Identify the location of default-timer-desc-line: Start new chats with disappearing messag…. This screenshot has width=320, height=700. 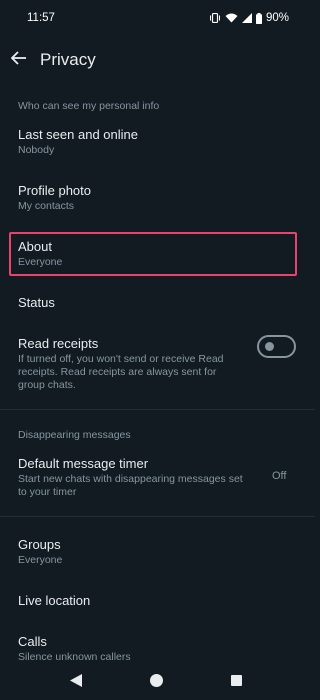
(130, 479).